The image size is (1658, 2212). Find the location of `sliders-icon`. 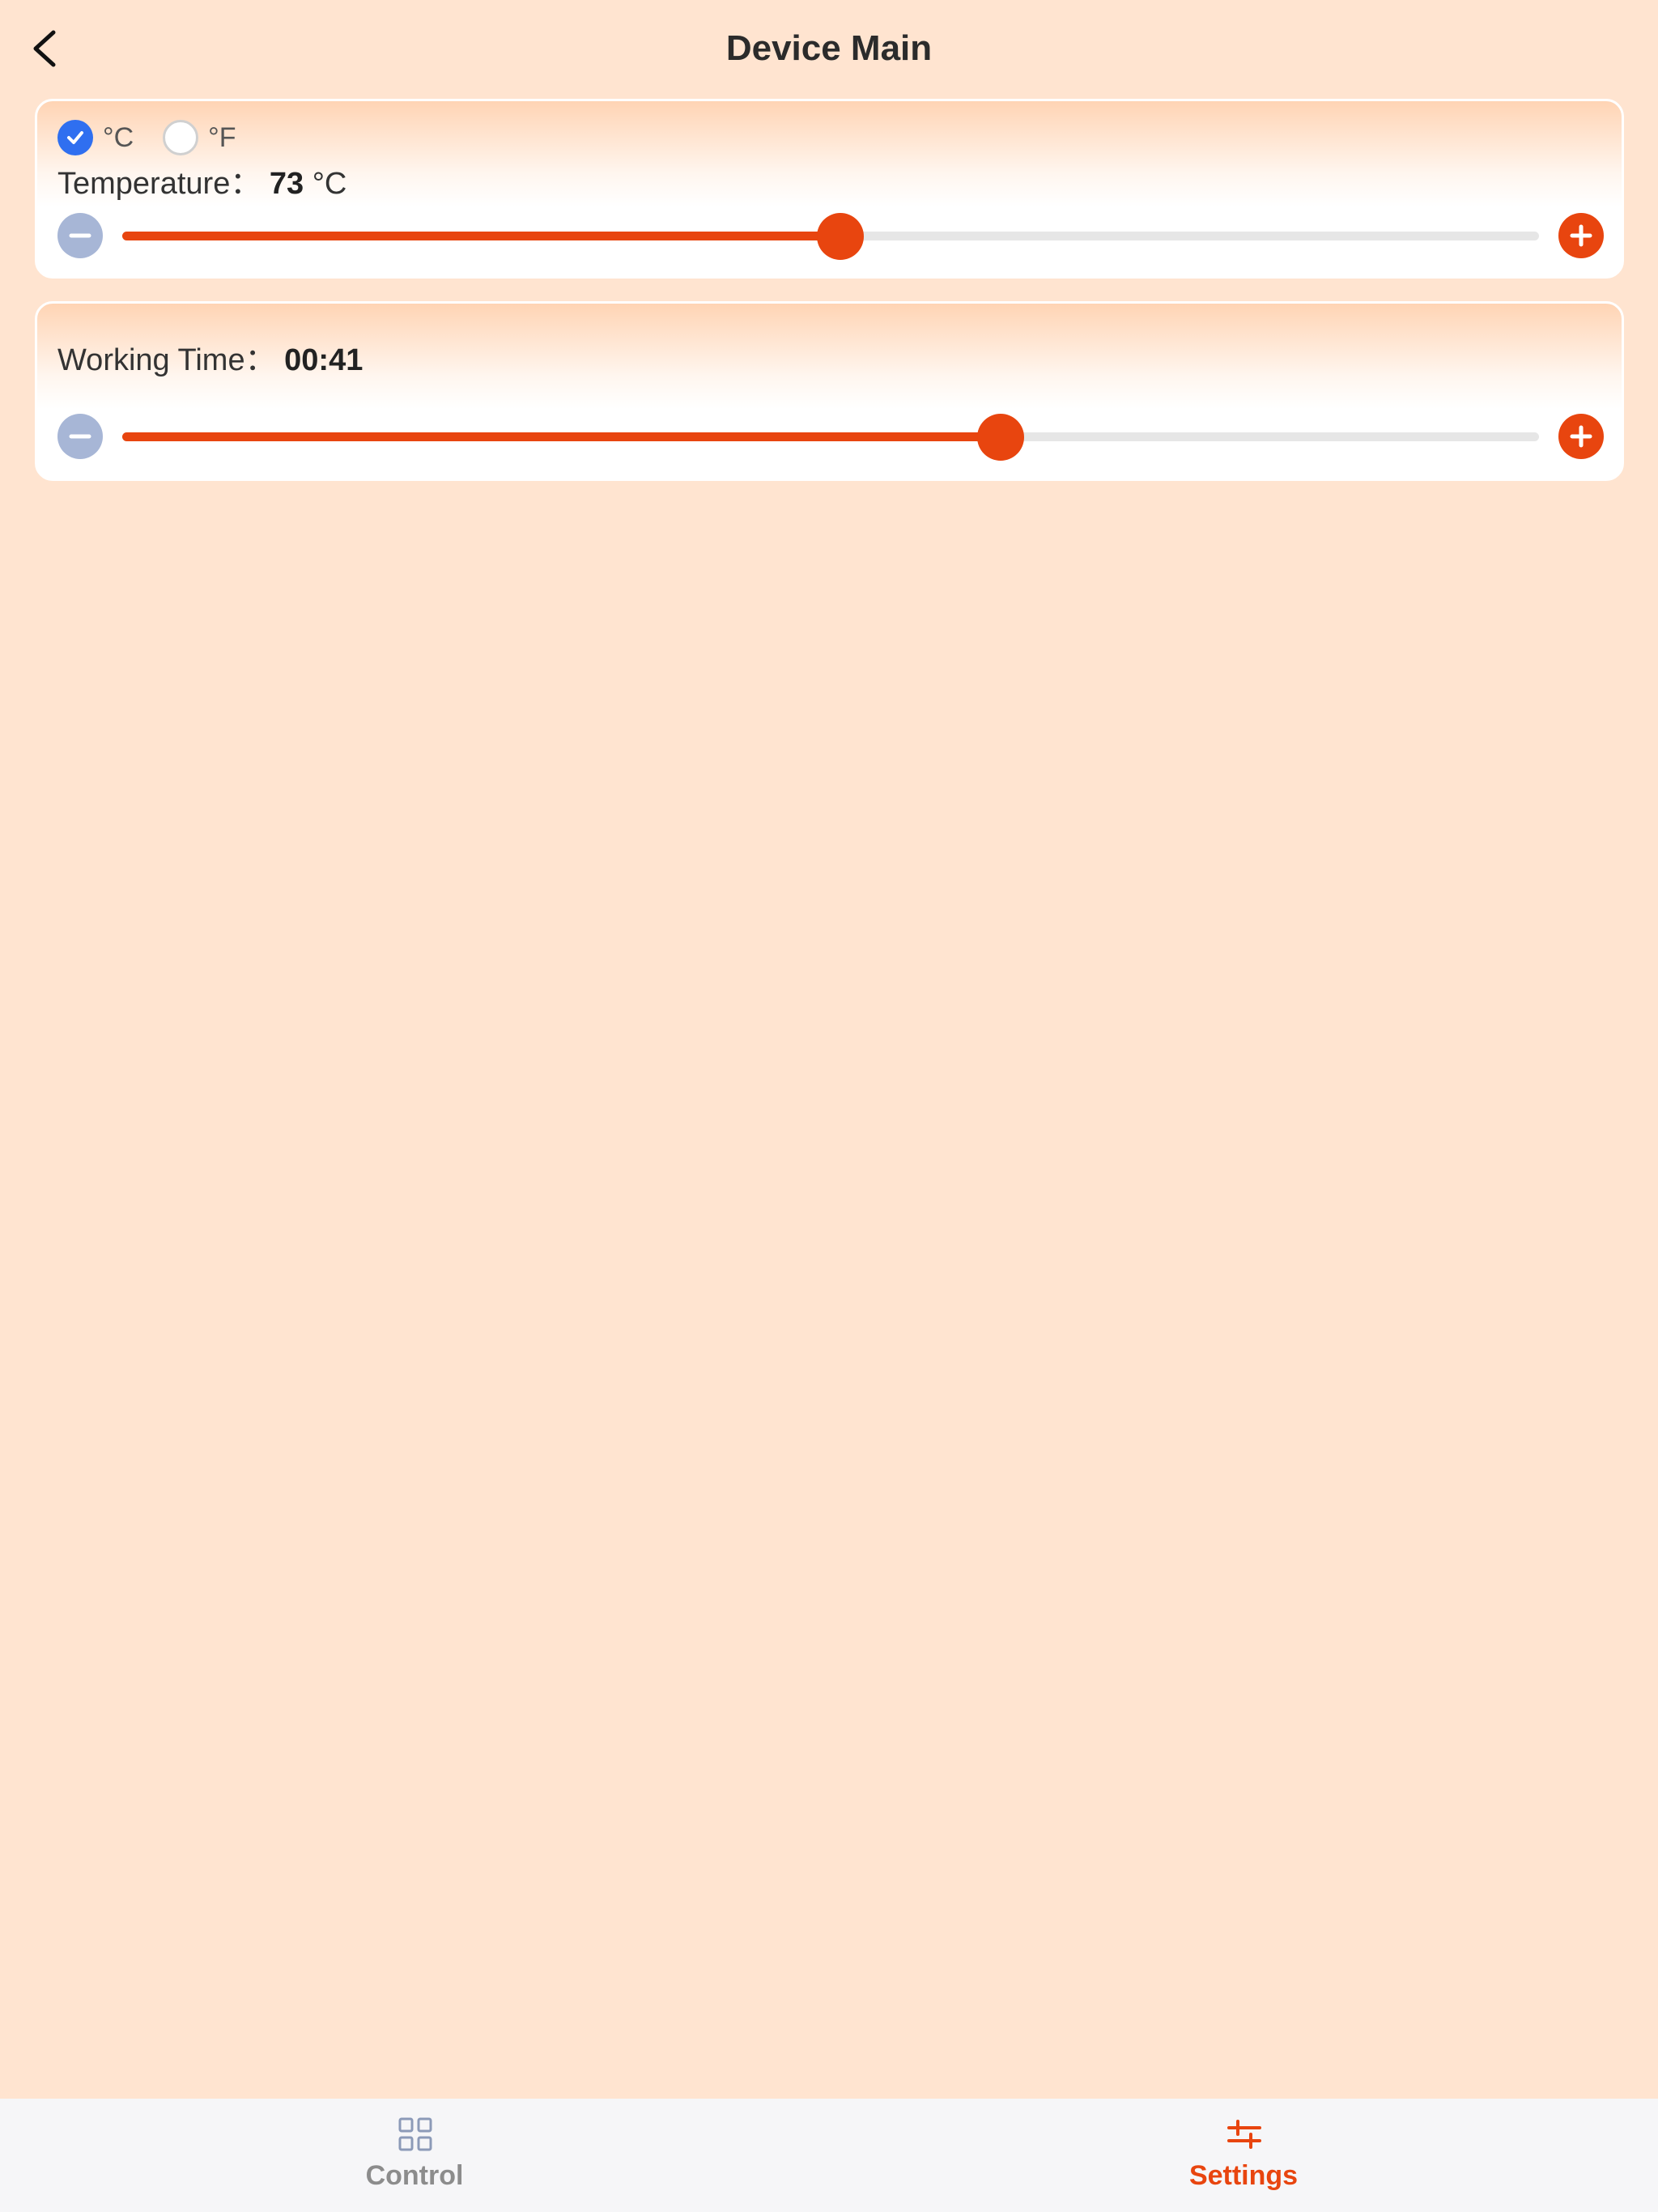

sliders-icon is located at coordinates (1244, 2134).